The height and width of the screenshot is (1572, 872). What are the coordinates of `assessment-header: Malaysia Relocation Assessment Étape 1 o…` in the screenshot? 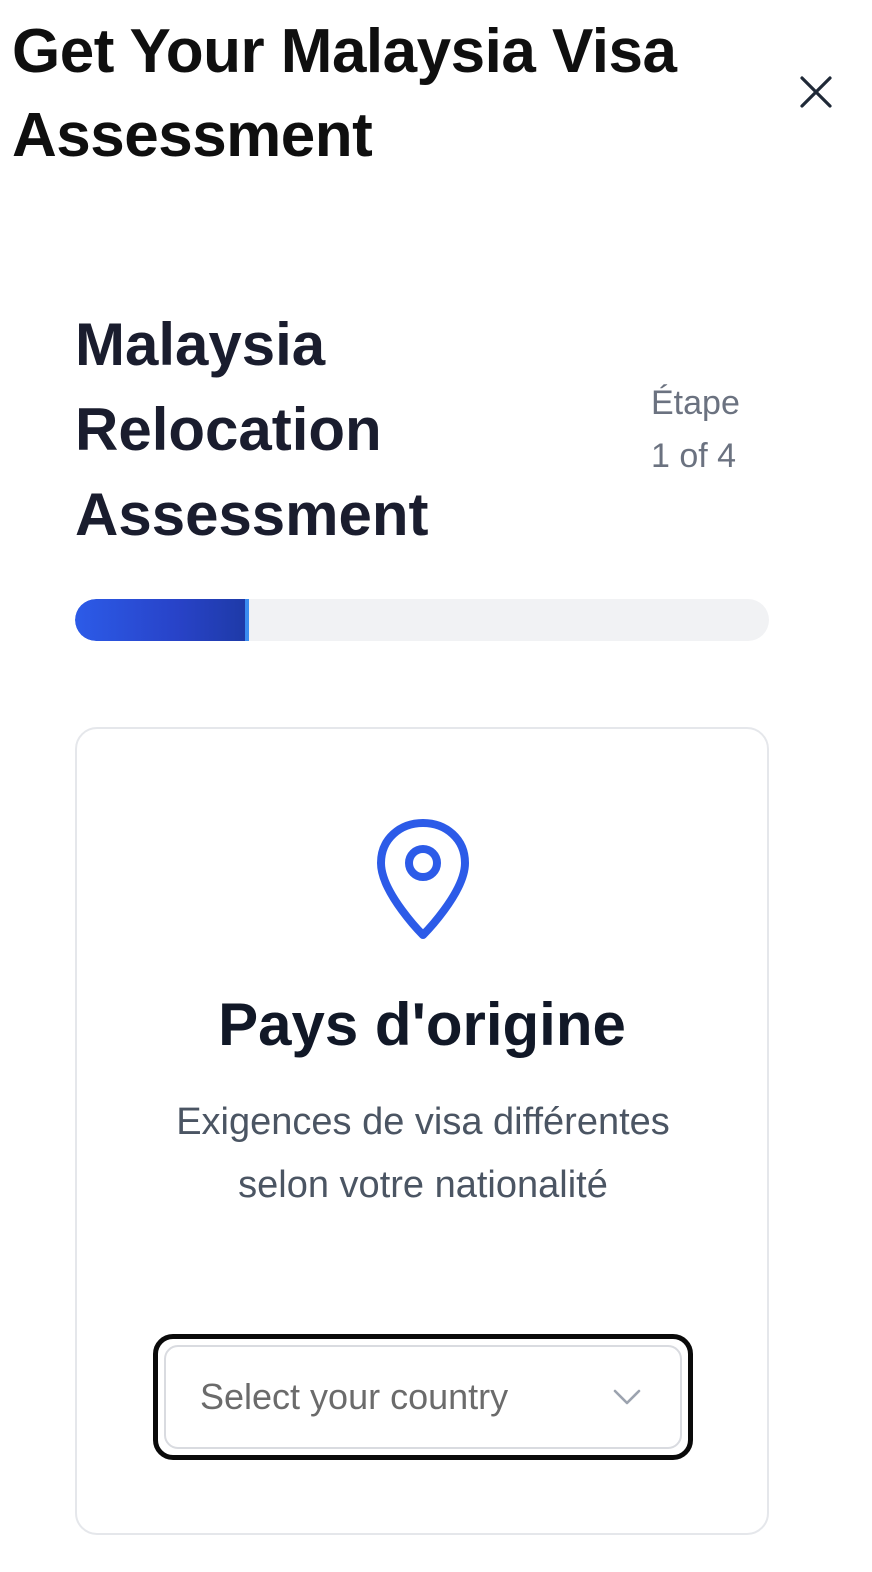 It's located at (422, 429).